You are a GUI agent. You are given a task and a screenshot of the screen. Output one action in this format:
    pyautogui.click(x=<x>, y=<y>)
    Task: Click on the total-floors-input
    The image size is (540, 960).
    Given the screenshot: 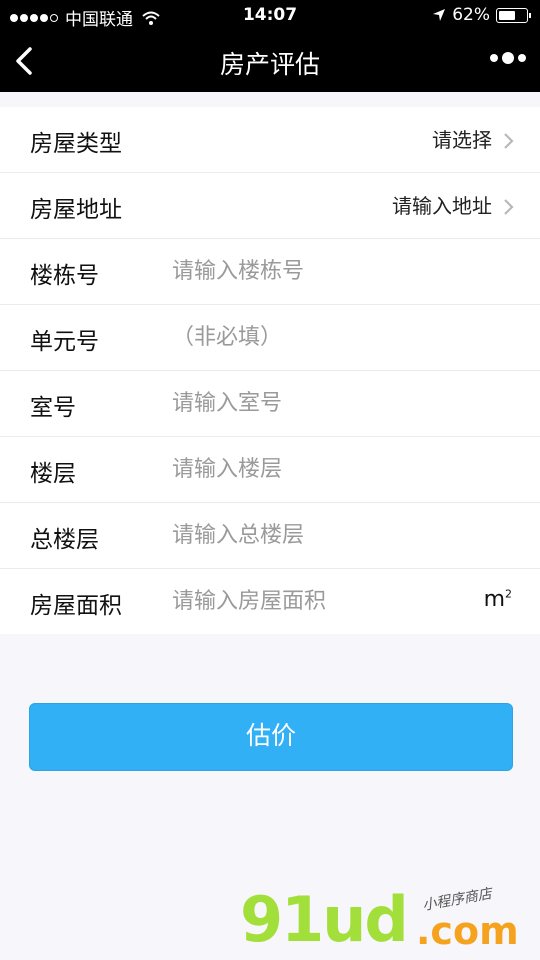 What is the action you would take?
    pyautogui.click(x=322, y=535)
    